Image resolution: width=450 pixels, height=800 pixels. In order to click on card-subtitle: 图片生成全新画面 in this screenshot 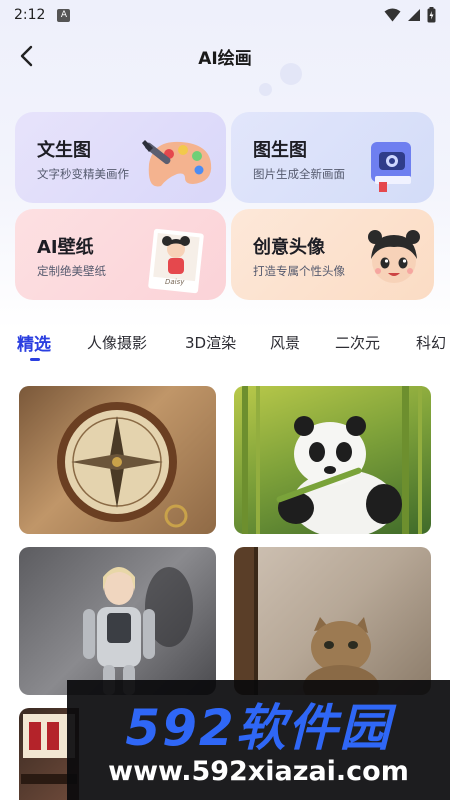, I will do `click(299, 174)`.